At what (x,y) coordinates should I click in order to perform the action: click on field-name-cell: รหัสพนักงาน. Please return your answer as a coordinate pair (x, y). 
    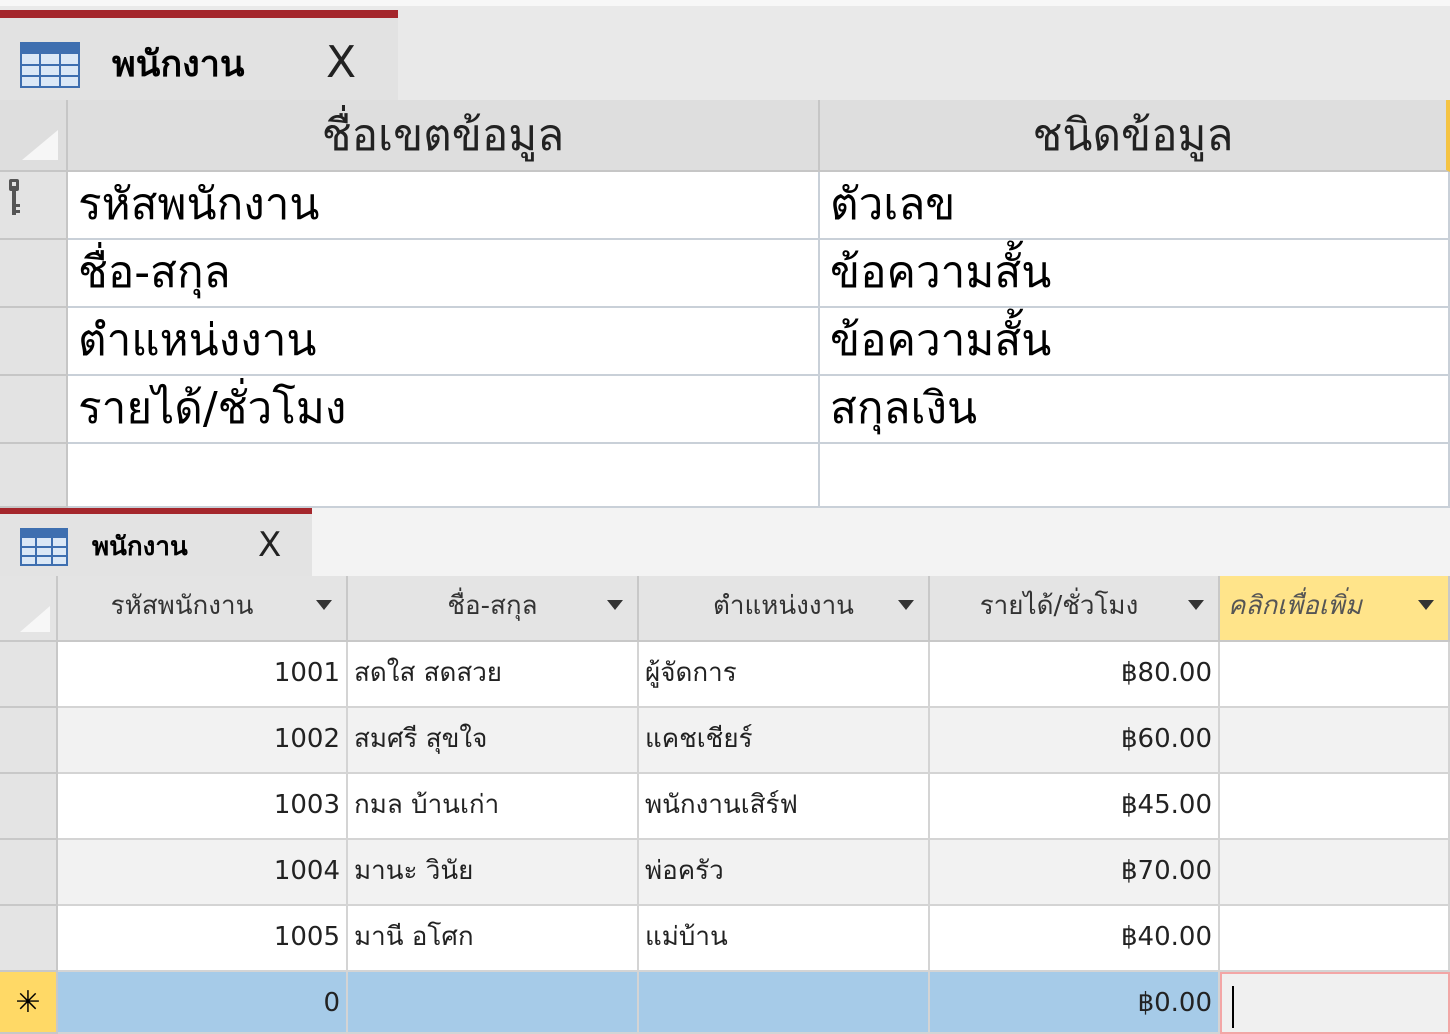
    Looking at the image, I should click on (444, 206).